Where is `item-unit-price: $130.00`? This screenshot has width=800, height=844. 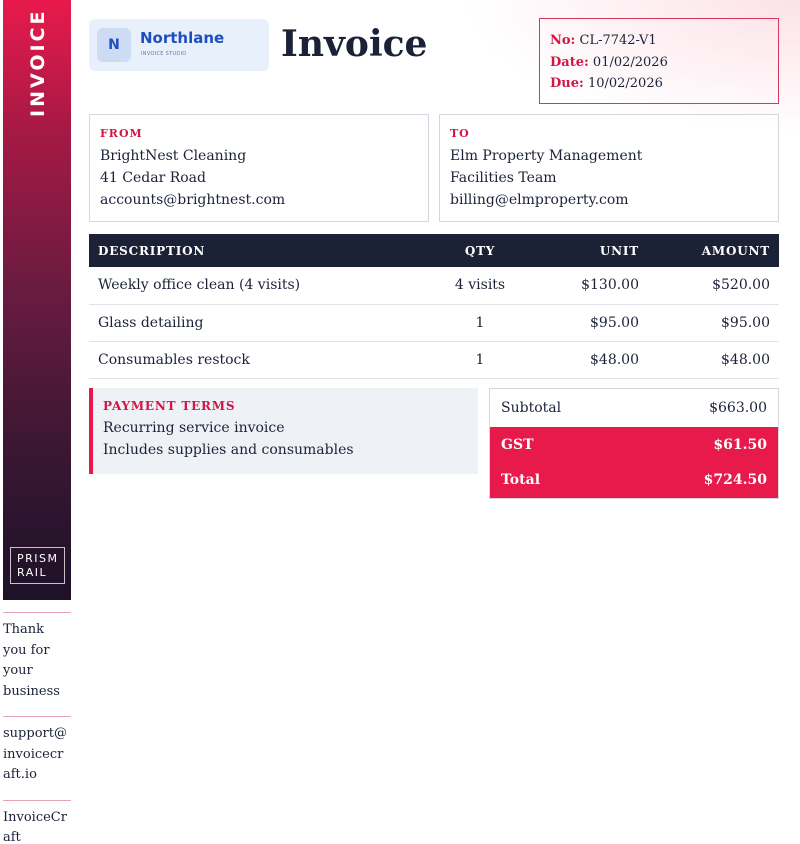
item-unit-price: $130.00 is located at coordinates (594, 286).